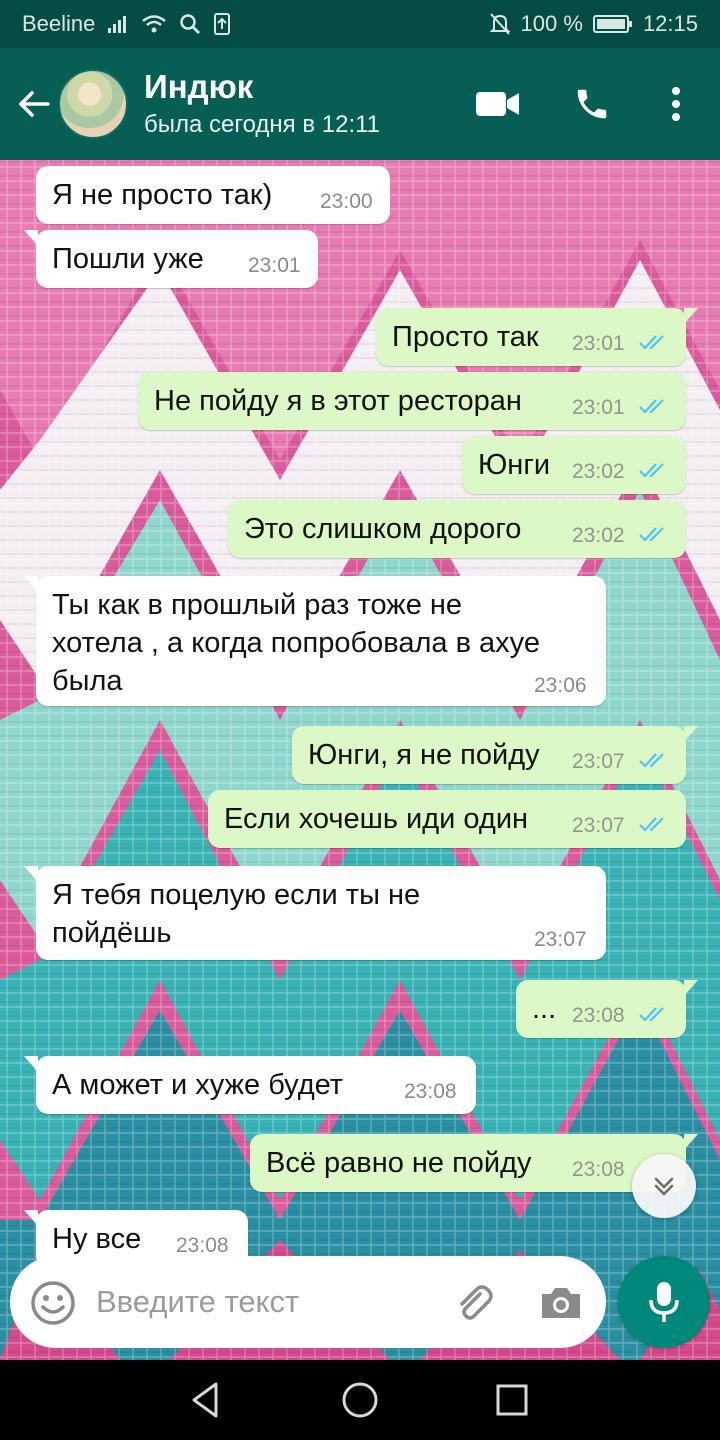  I want to click on double-chevron-down-icon, so click(664, 1186).